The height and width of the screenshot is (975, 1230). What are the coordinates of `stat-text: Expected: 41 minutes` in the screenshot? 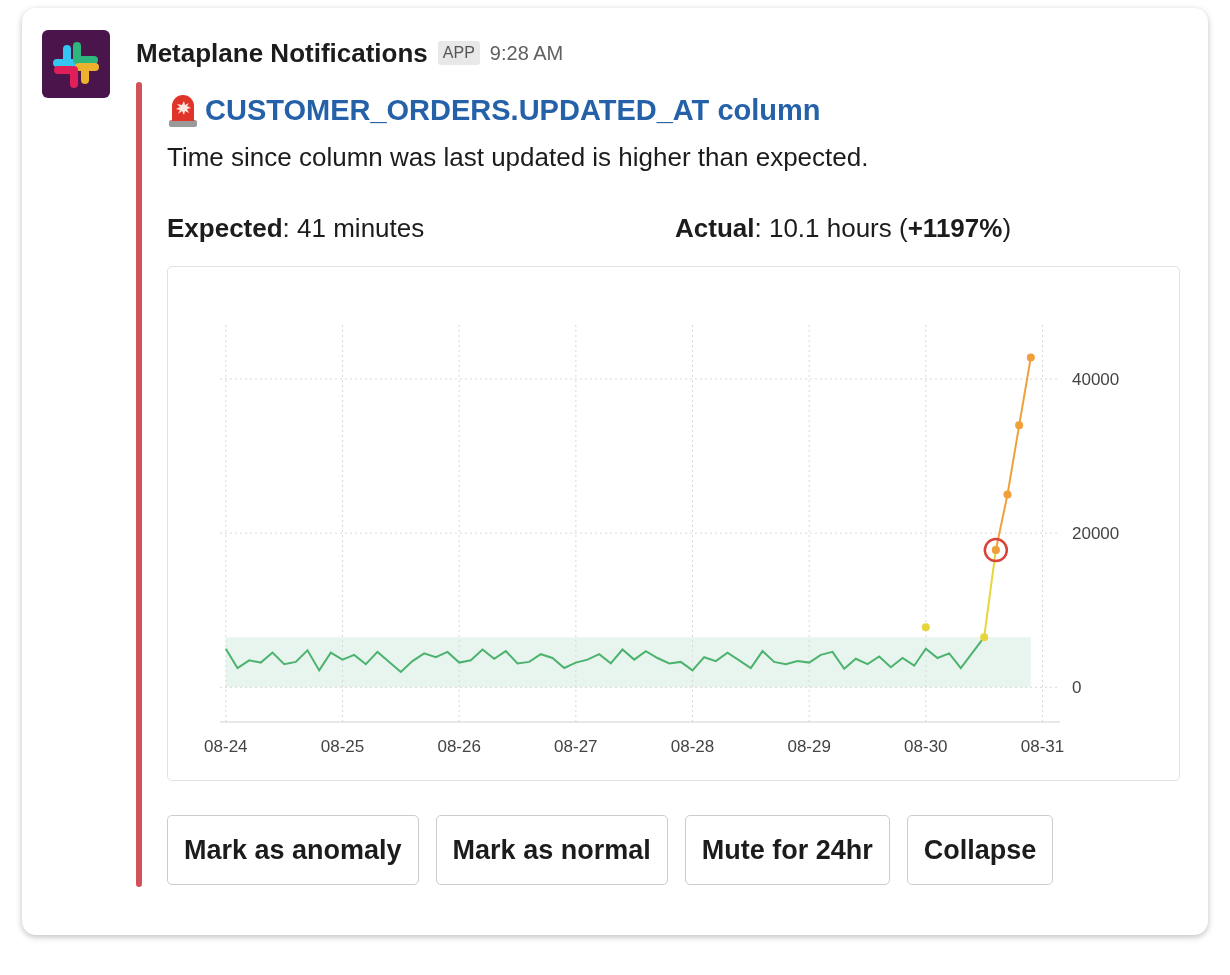 It's located at (296, 228).